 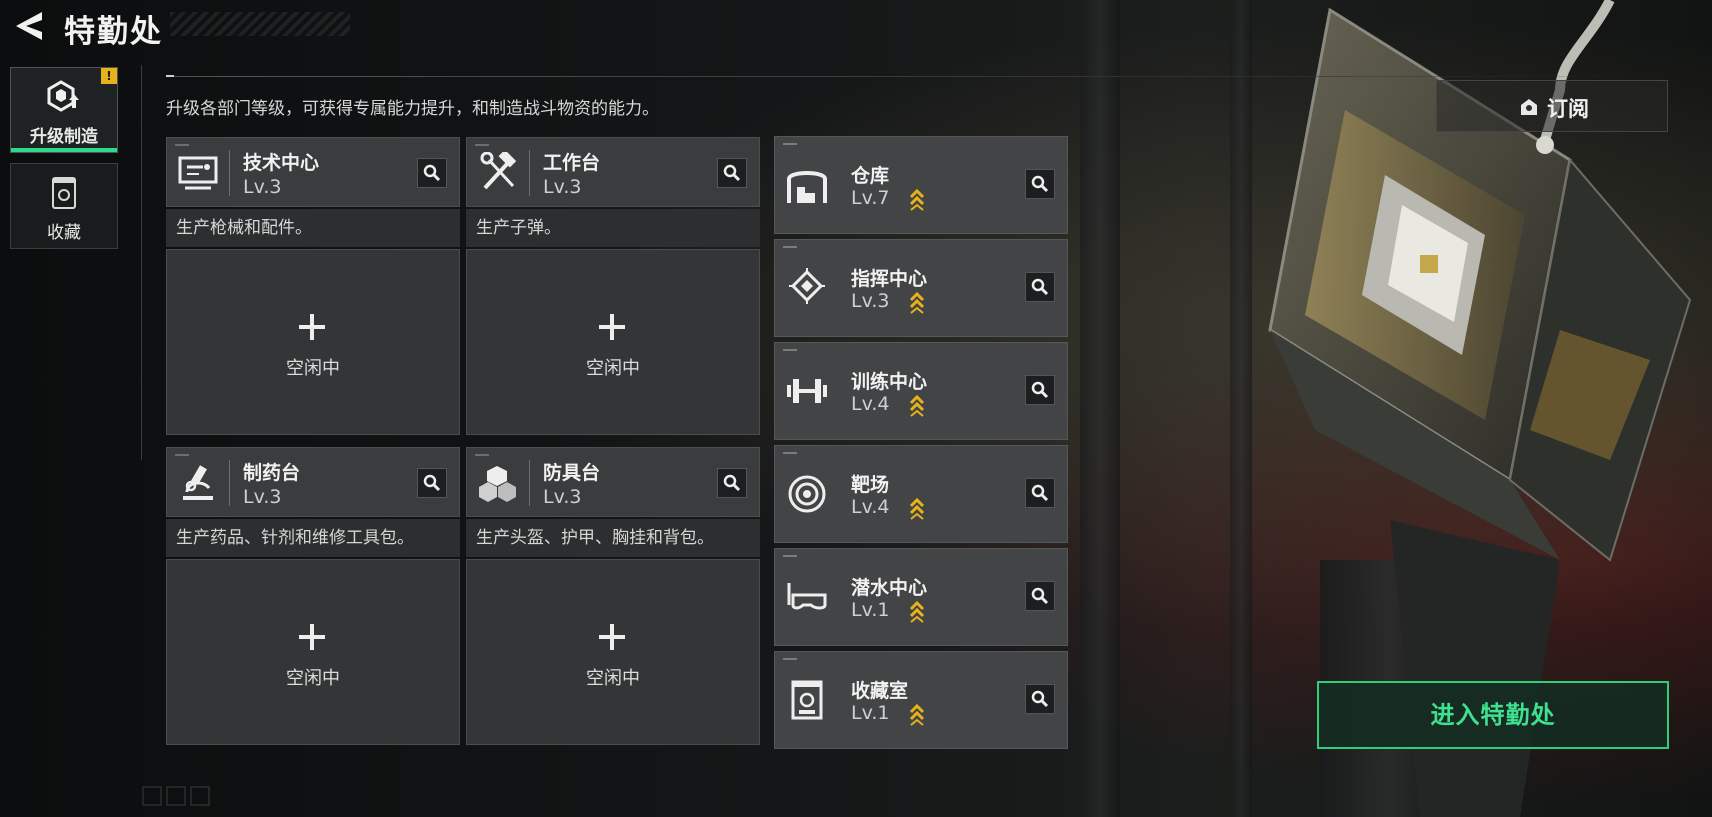 What do you see at coordinates (198, 482) in the screenshot?
I see `microscope-icon` at bounding box center [198, 482].